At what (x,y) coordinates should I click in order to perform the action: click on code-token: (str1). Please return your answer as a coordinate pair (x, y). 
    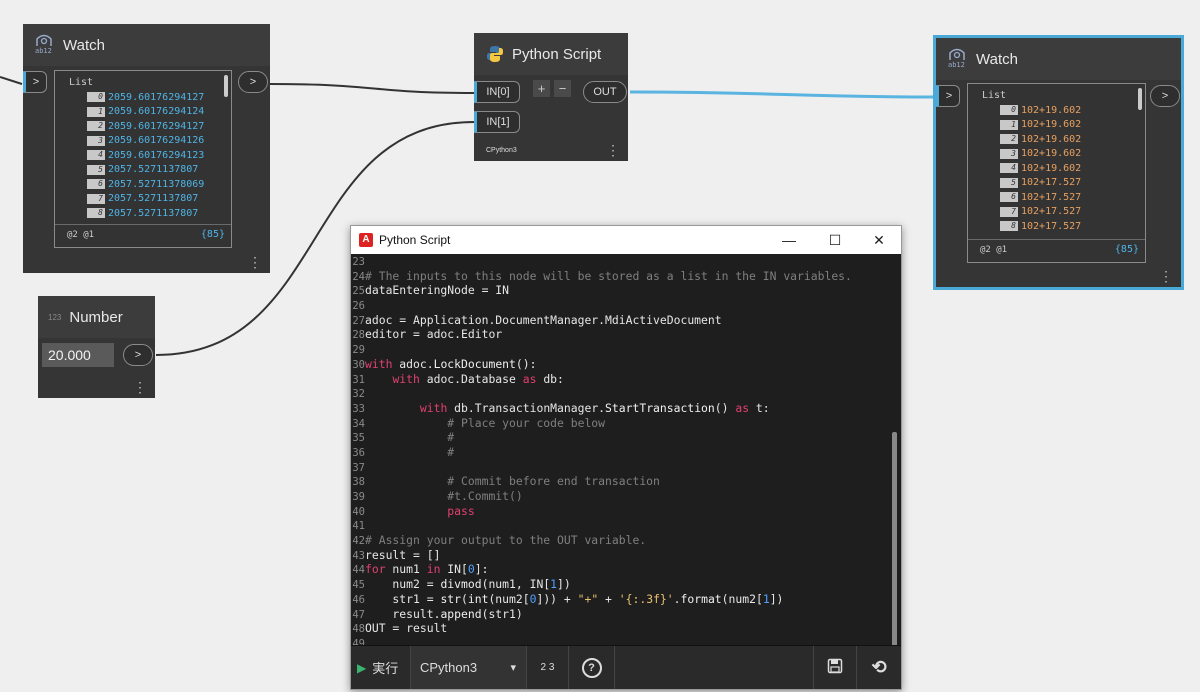
    Looking at the image, I should click on (502, 613).